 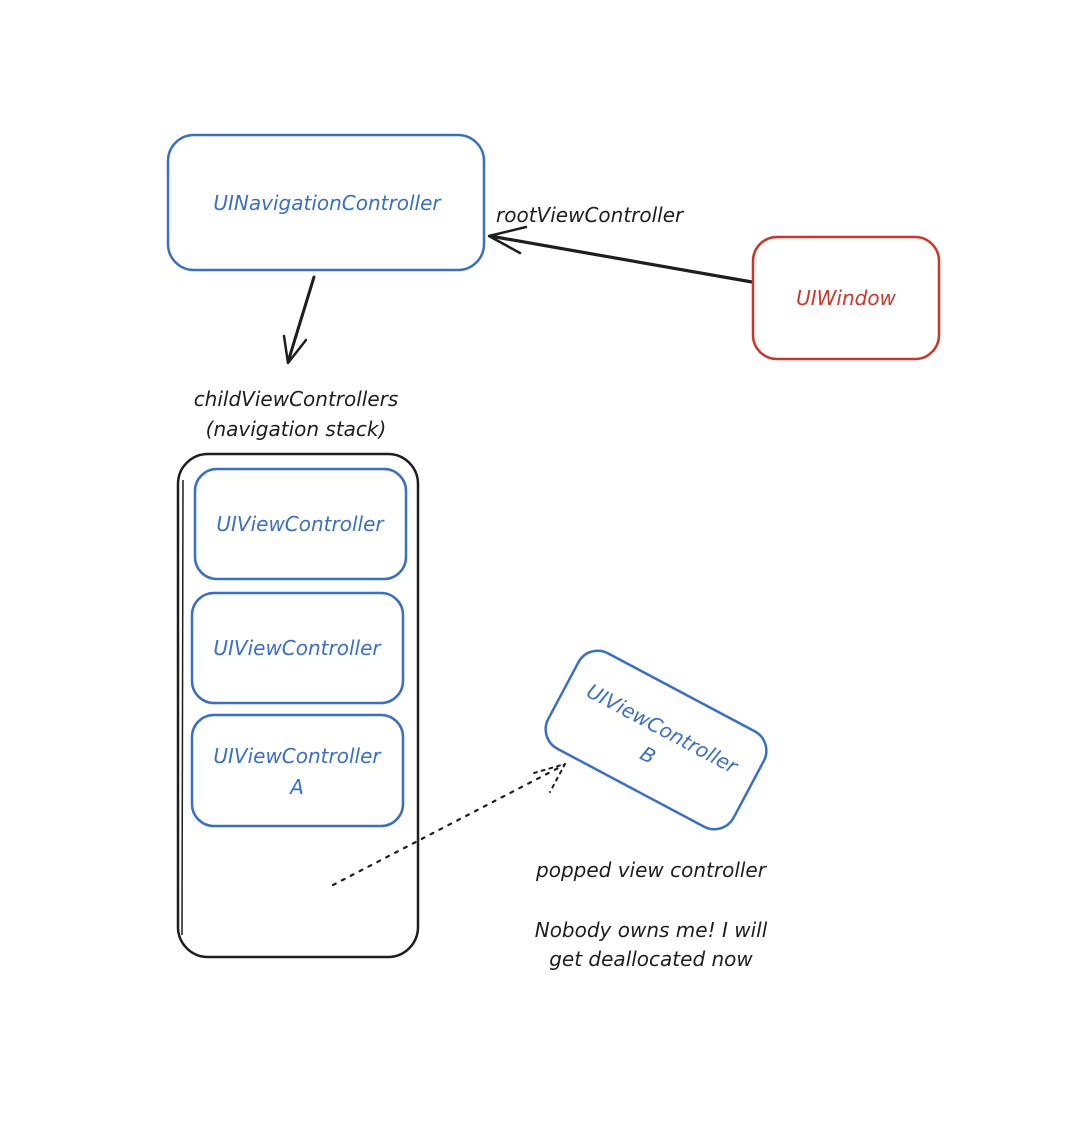 I want to click on stack-view-controller-2: UIViewController, so click(x=297, y=648).